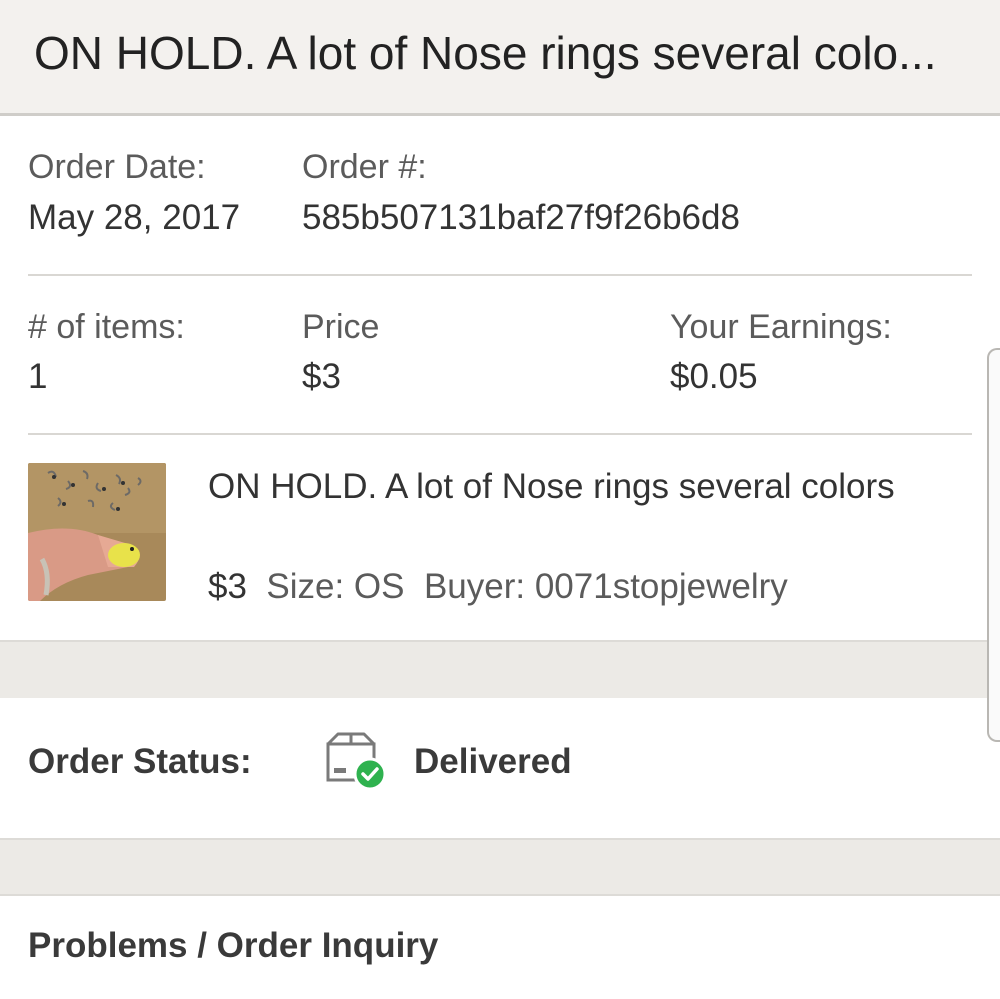 The image size is (1000, 999). I want to click on order-number-value: 585b507131baf27f9f26b6d8, so click(521, 217).